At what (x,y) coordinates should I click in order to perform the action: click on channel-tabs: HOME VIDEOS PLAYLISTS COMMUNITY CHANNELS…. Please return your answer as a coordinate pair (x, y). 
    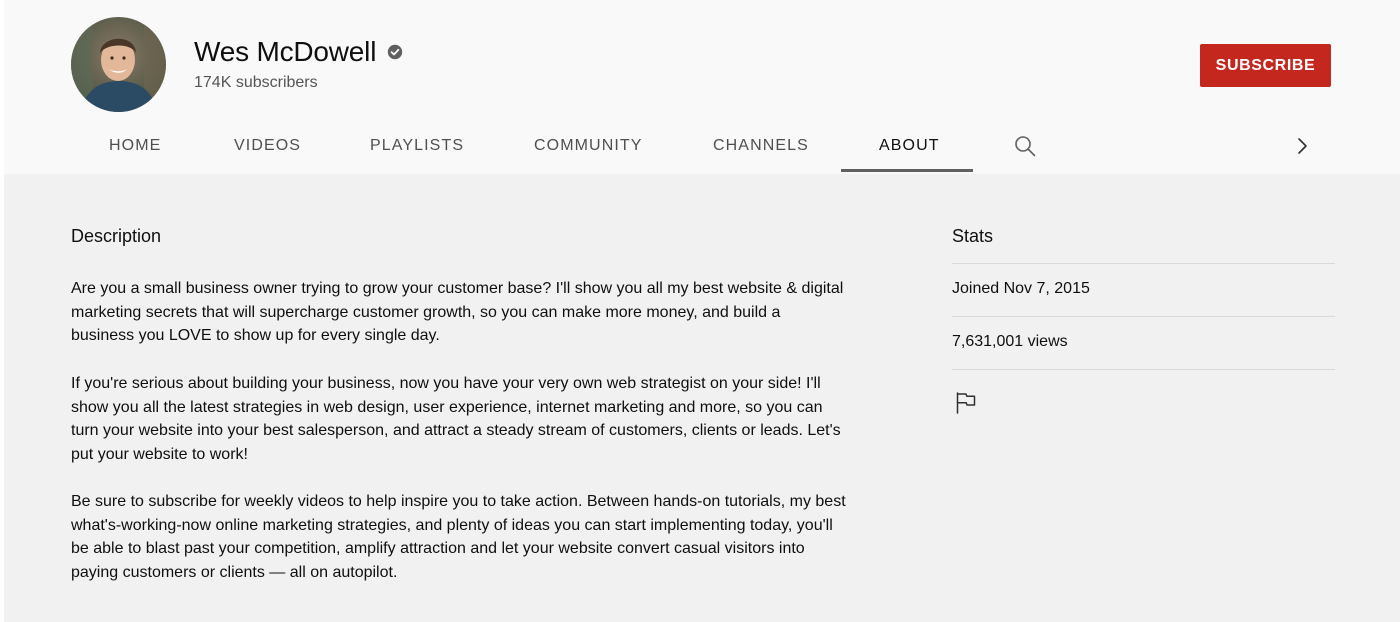
    Looking at the image, I should click on (700, 146).